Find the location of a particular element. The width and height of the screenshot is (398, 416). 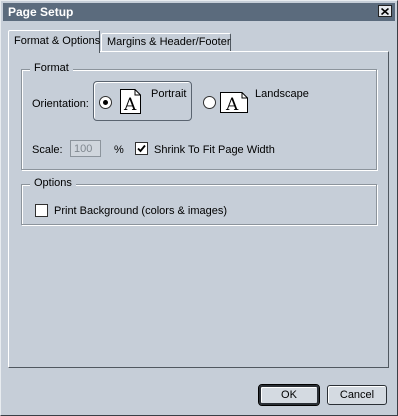

checkmark-icon is located at coordinates (141, 148).